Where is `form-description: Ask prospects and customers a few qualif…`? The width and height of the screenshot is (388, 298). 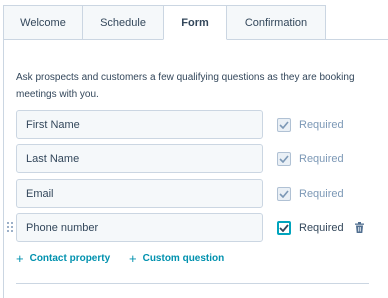 form-description: Ask prospects and customers a few qualif… is located at coordinates (185, 86).